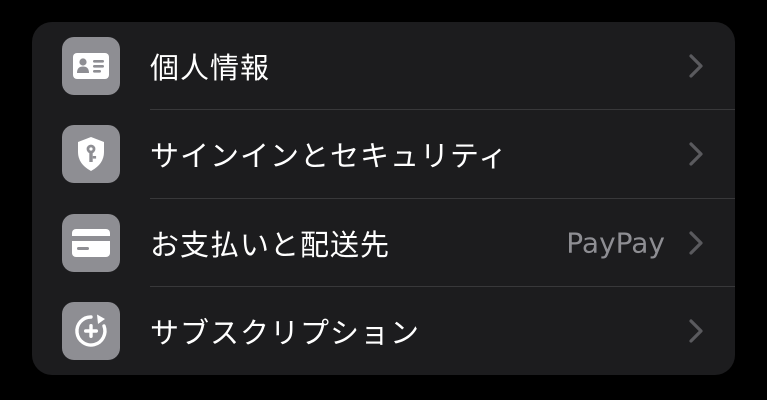  What do you see at coordinates (91, 66) in the screenshot?
I see `contact-card-icon` at bounding box center [91, 66].